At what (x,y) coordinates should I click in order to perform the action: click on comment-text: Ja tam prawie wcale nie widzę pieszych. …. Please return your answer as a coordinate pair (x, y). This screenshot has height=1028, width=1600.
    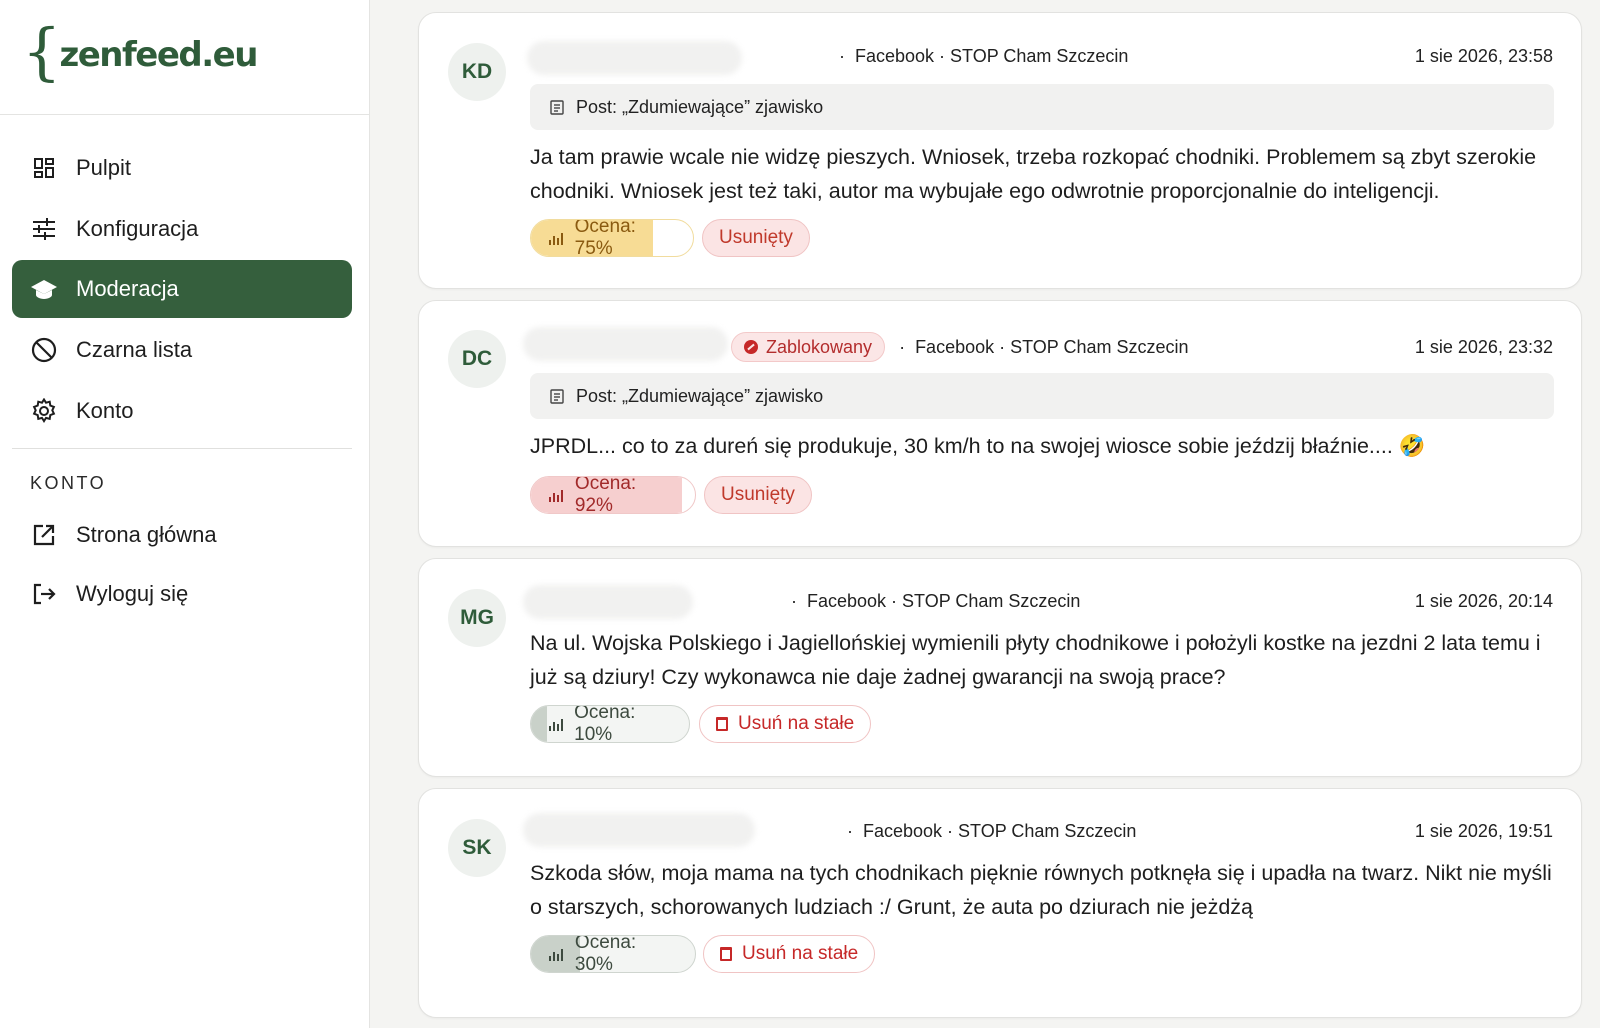
    Looking at the image, I should click on (1033, 174).